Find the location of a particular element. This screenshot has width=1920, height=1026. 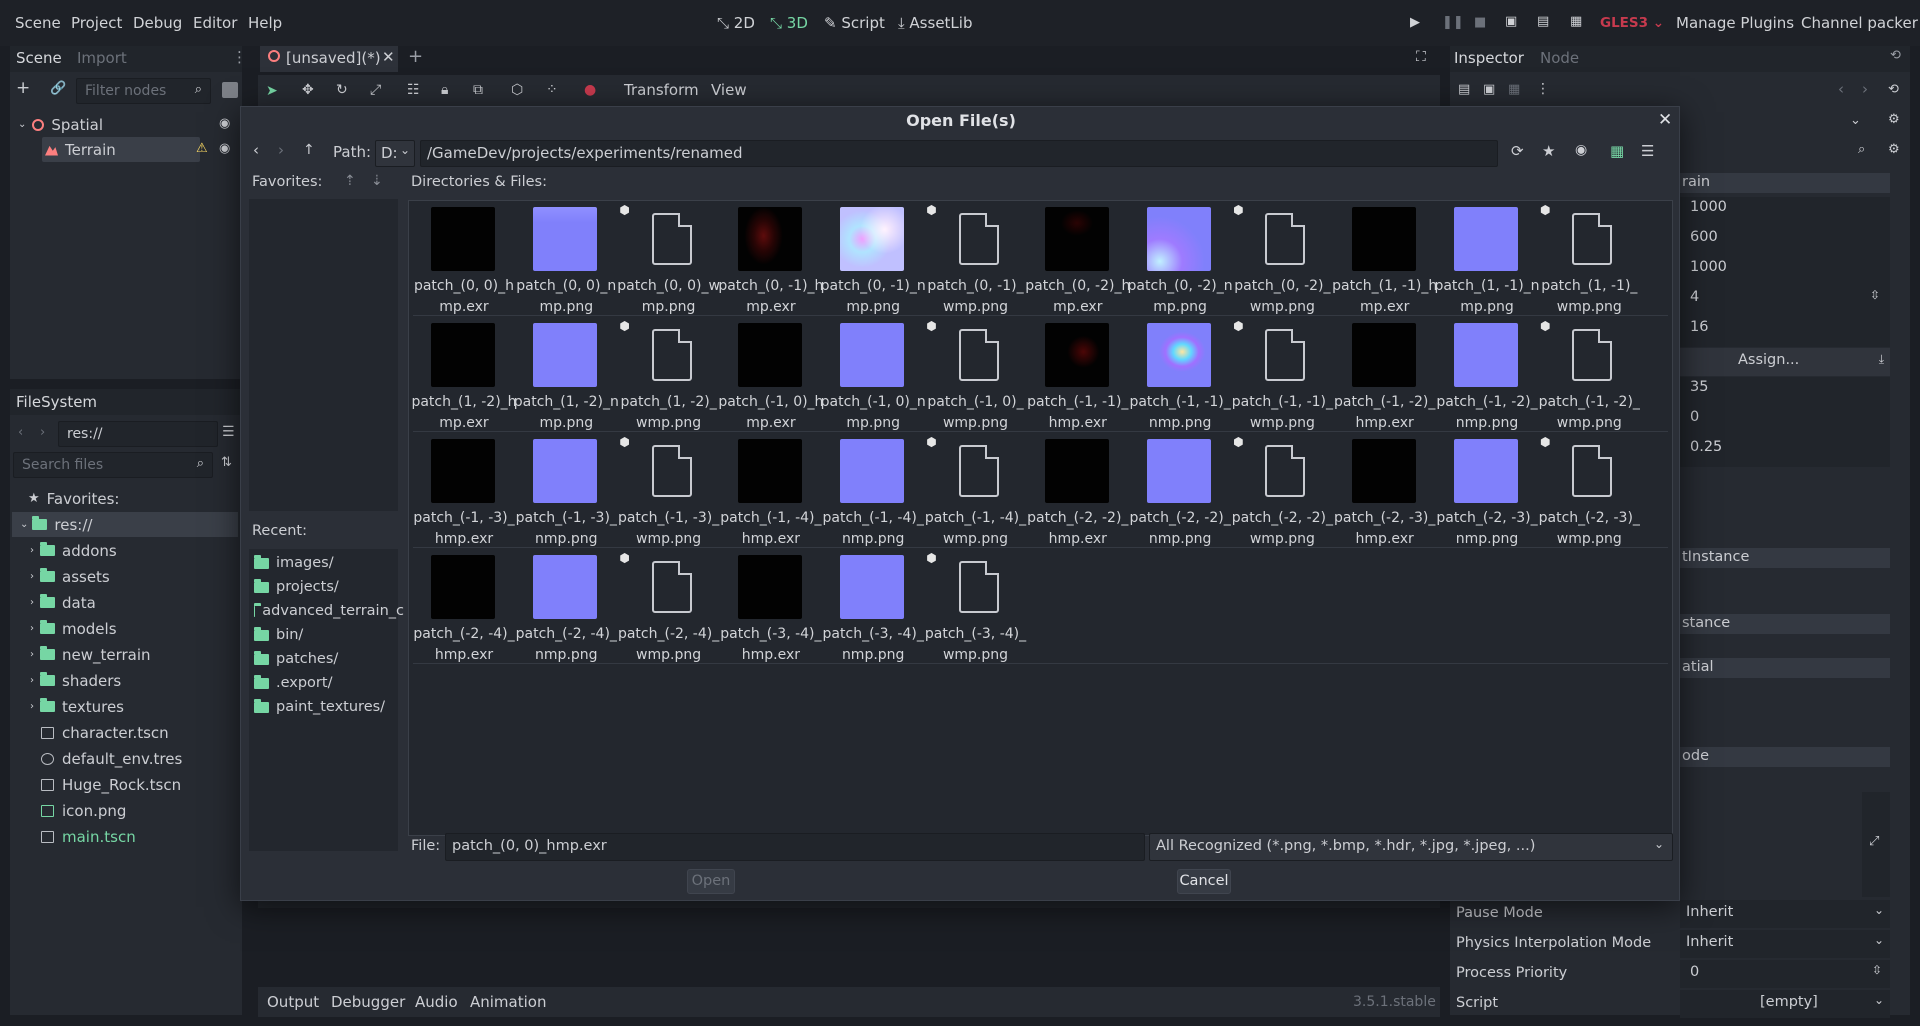

file-item: patch_(-1, -1)_ nmp.png is located at coordinates (1180, 376).